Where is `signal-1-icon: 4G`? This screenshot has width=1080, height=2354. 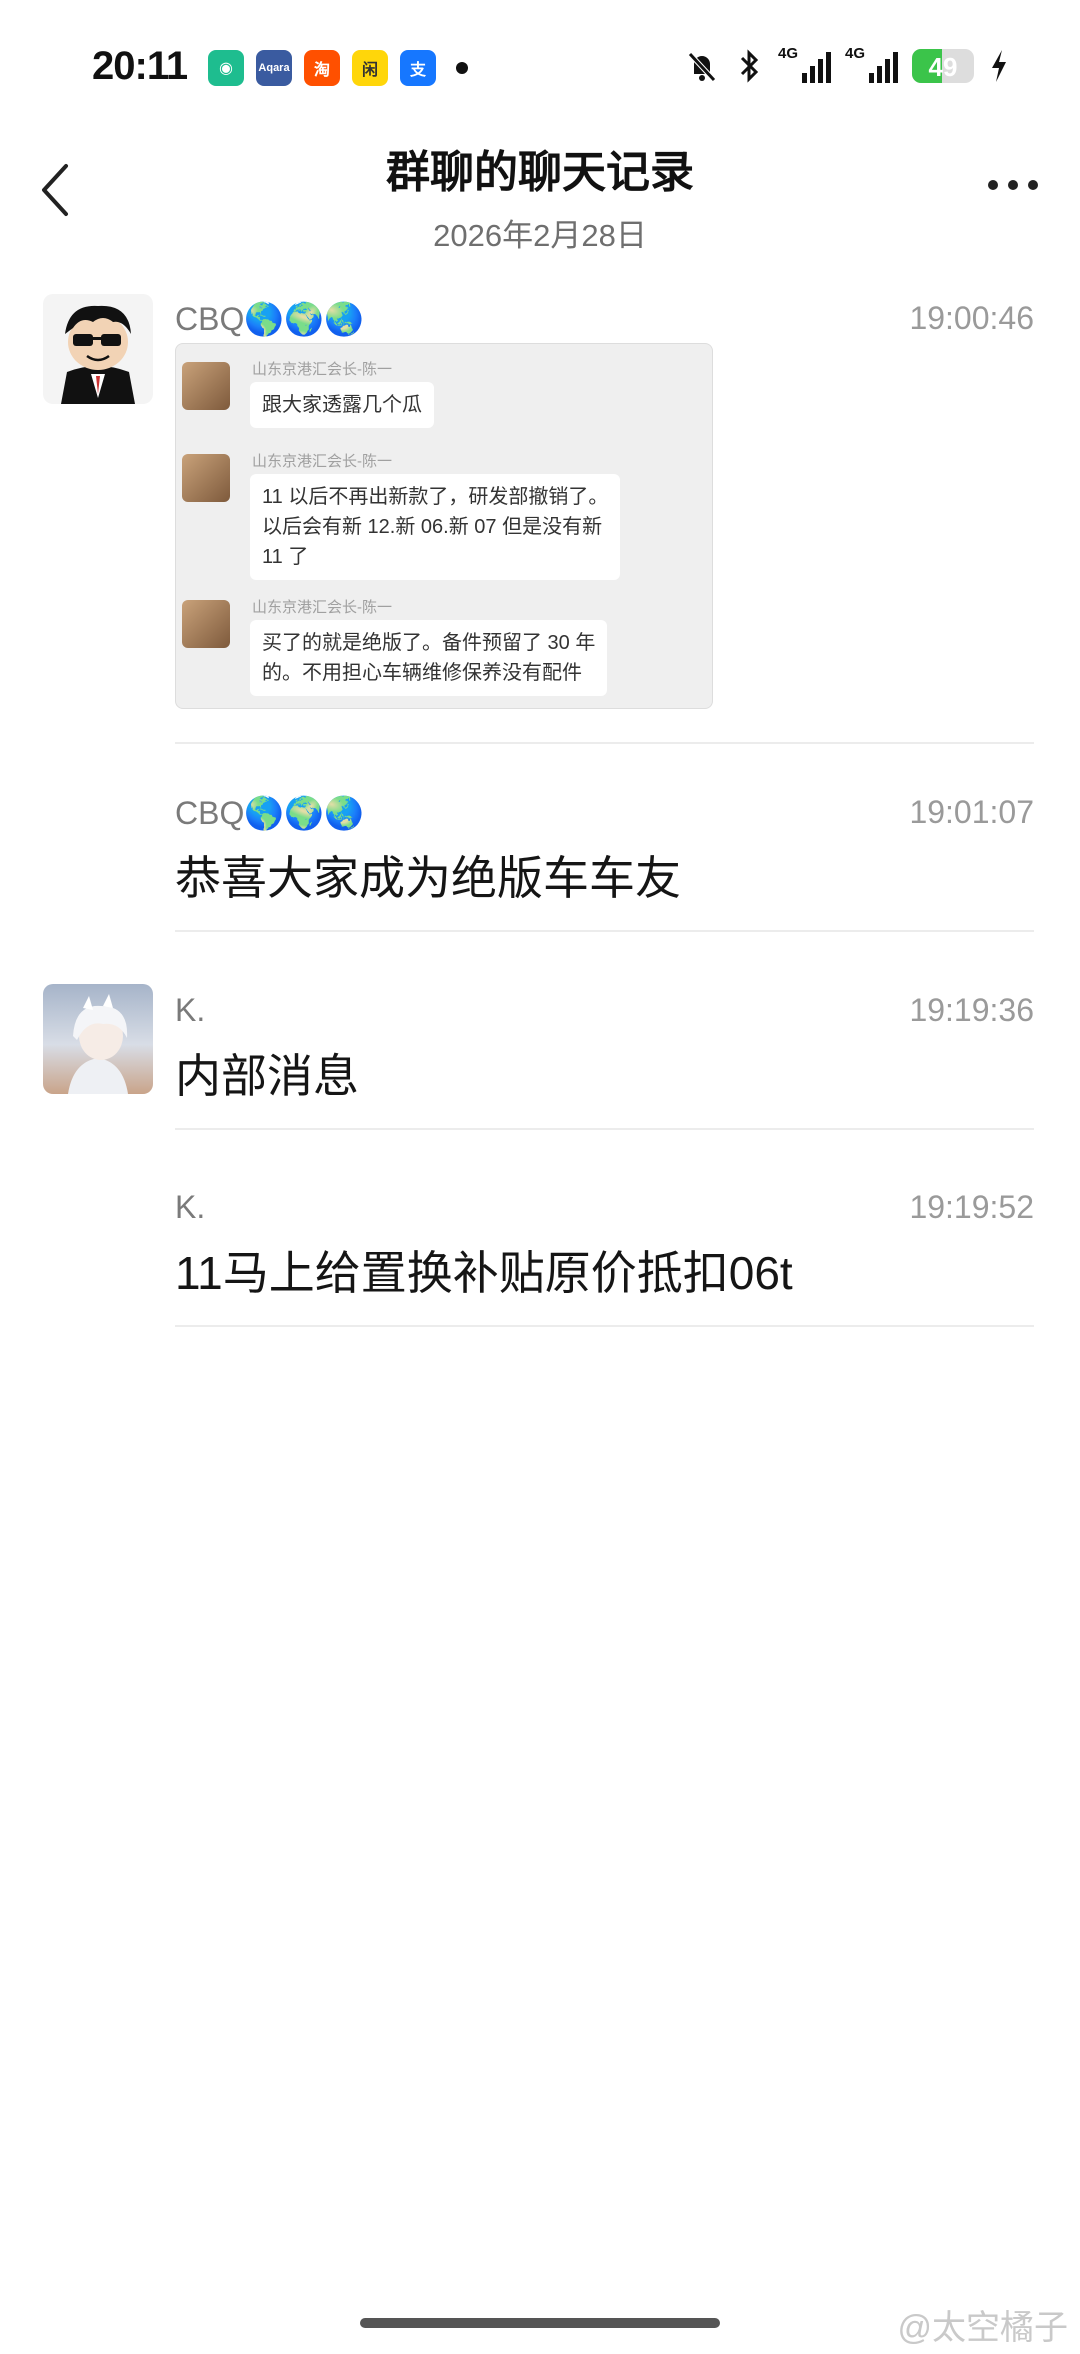 signal-1-icon: 4G is located at coordinates (804, 64).